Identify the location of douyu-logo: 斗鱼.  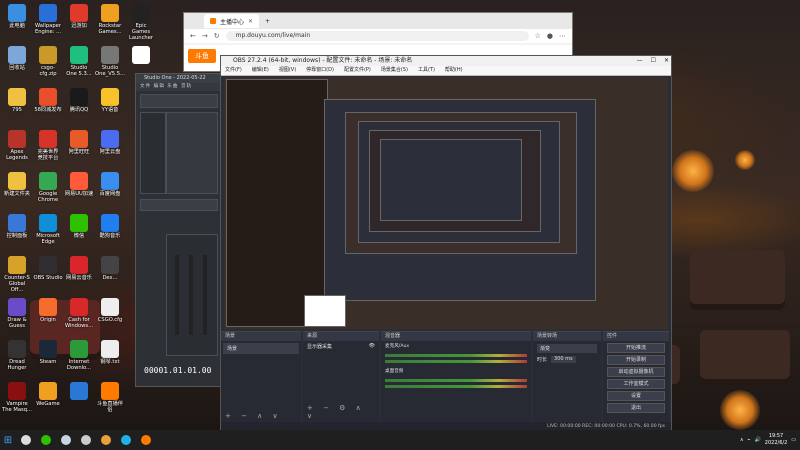
(202, 56).